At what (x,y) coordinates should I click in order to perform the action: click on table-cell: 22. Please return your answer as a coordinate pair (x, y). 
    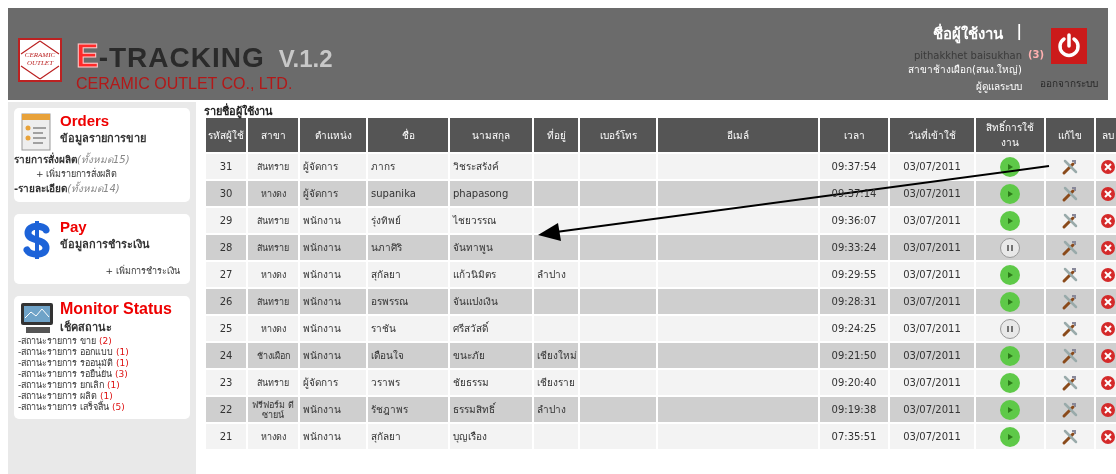
    Looking at the image, I should click on (226, 409).